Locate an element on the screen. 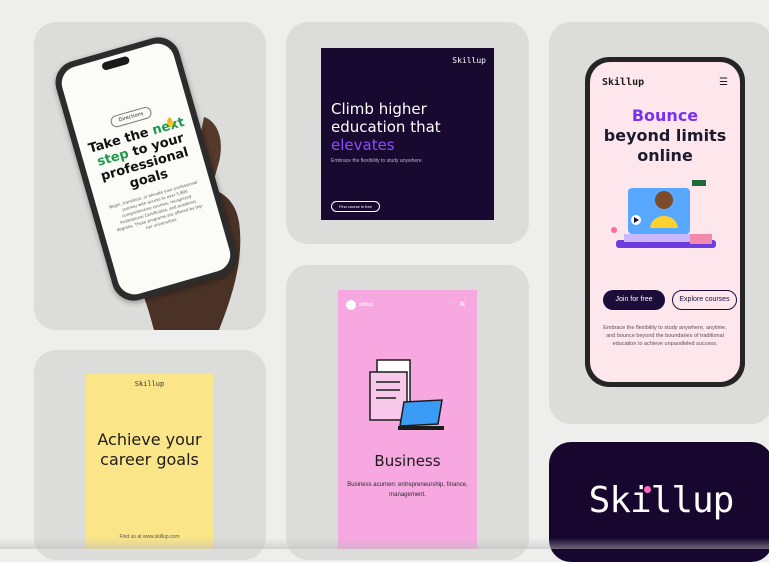 This screenshot has width=769, height=562. find-course-button: Find course is free is located at coordinates (355, 206).